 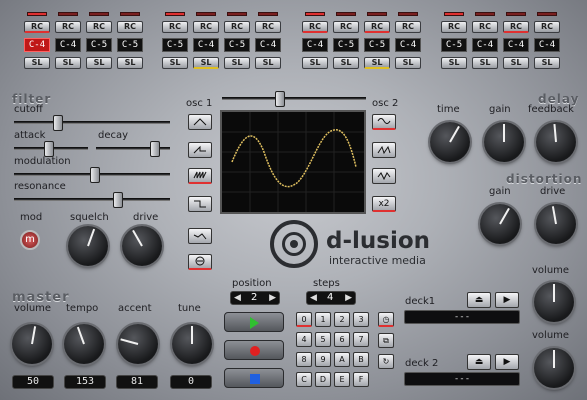 I want to click on record-button, so click(x=254, y=350).